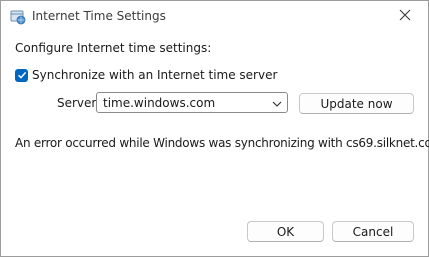 The height and width of the screenshot is (257, 429). Describe the element at coordinates (373, 231) in the screenshot. I see `cancel-button: Cancel` at that location.